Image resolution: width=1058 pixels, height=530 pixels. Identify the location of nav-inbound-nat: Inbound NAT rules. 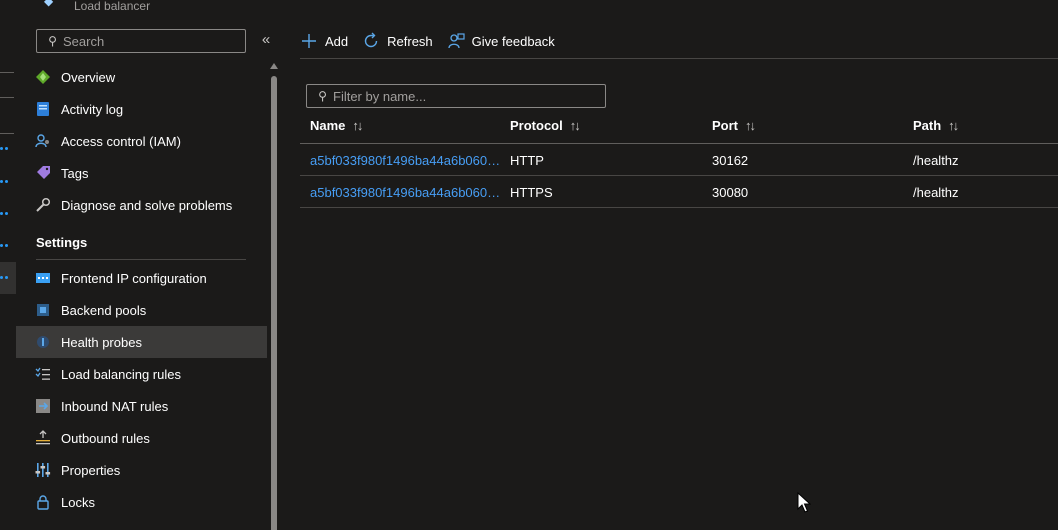
(141, 406).